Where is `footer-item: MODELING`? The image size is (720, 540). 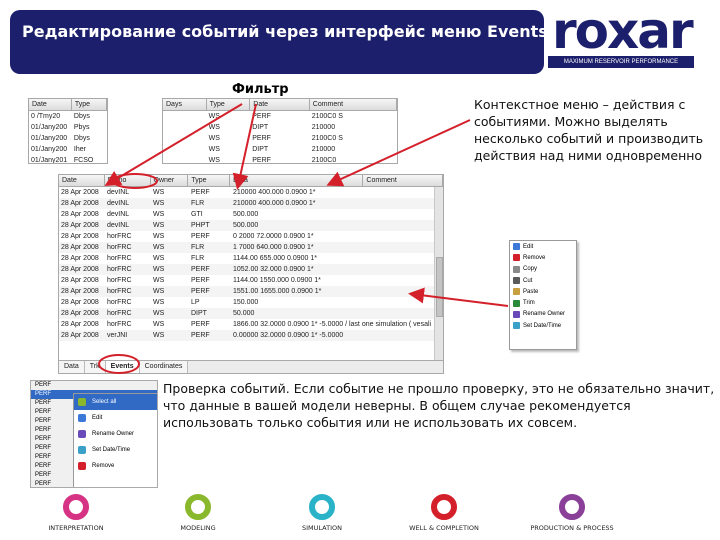
footer-item: MODELING is located at coordinates (198, 513).